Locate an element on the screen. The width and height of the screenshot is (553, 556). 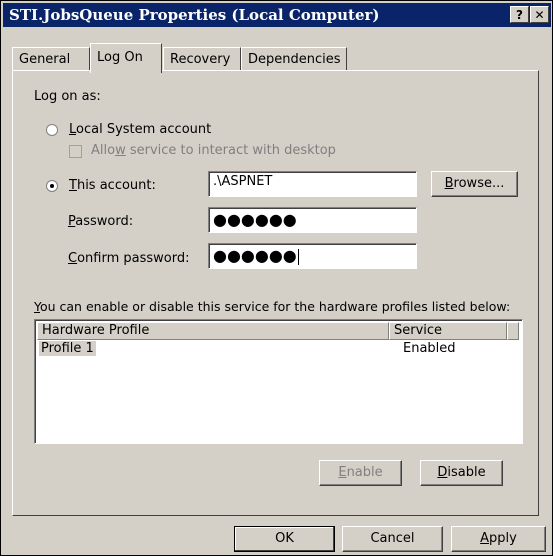
column-header-service: Service is located at coordinates (448, 331).